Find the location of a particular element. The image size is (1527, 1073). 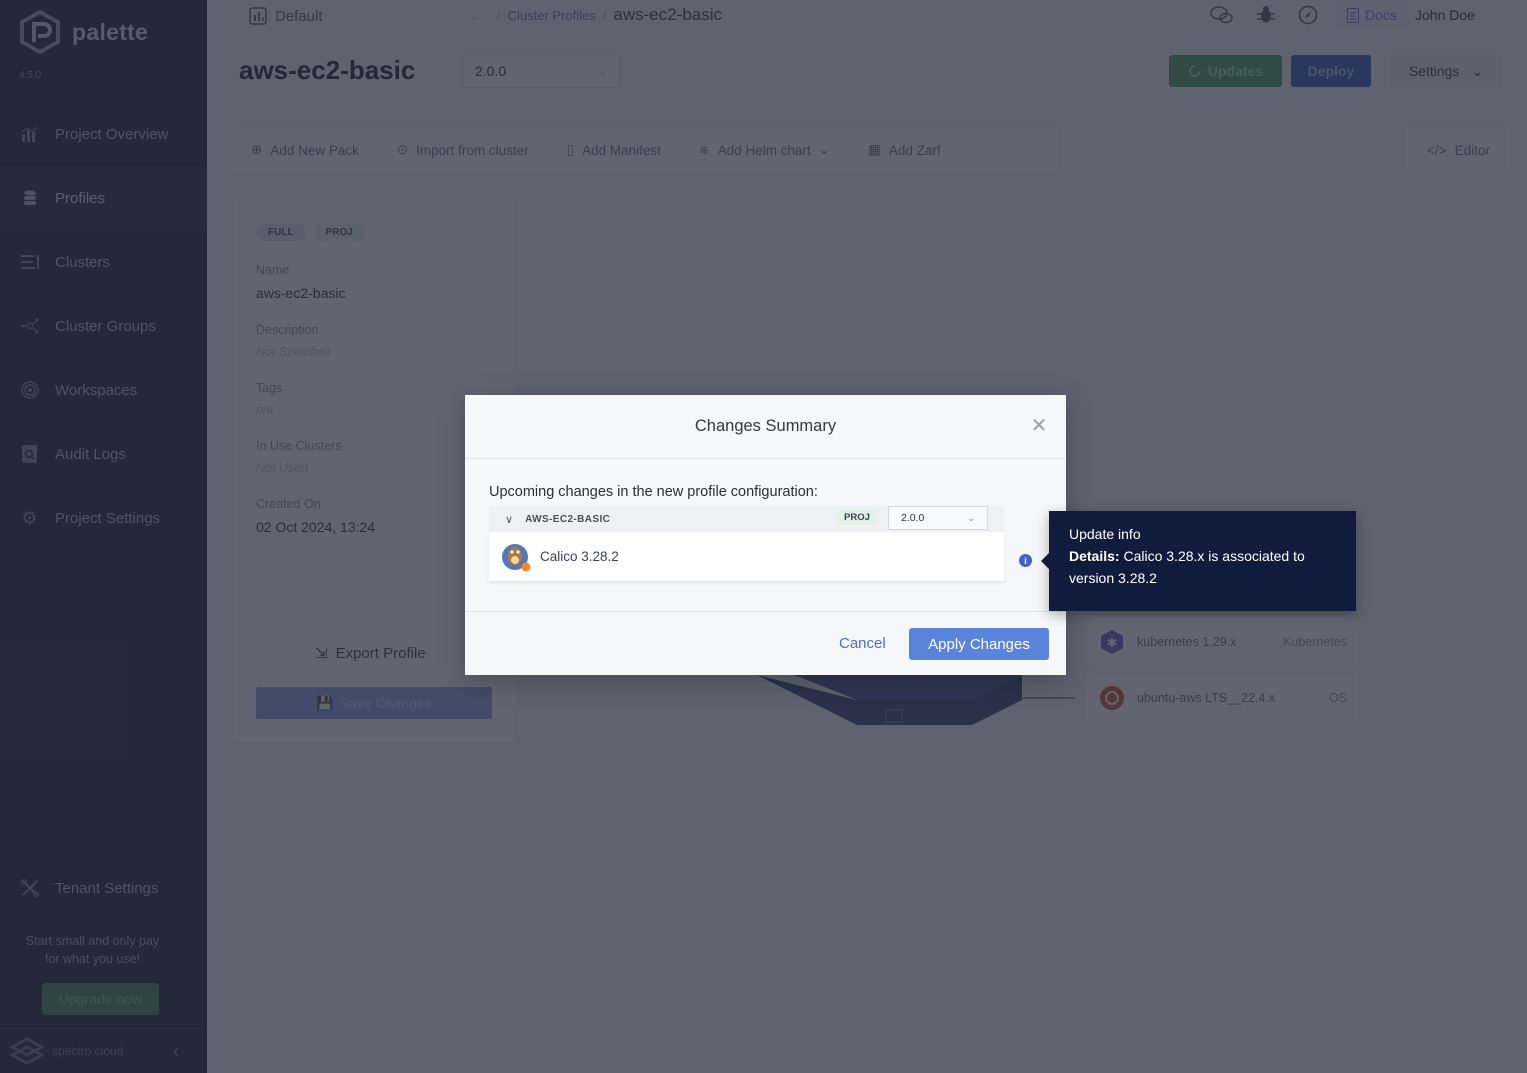

pack-row-calico: Calico 3.28.2 is located at coordinates (746, 556).